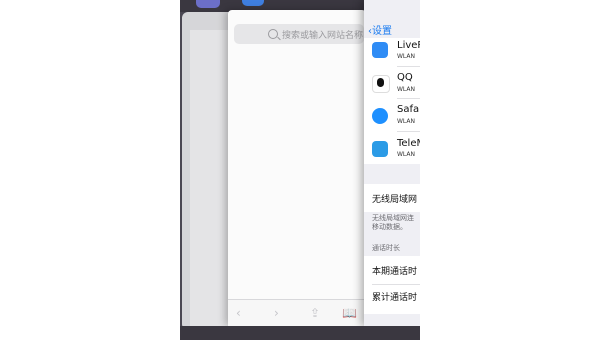 The image size is (600, 340). I want to click on wlan-note-line2: 移动数据。, so click(389, 227).